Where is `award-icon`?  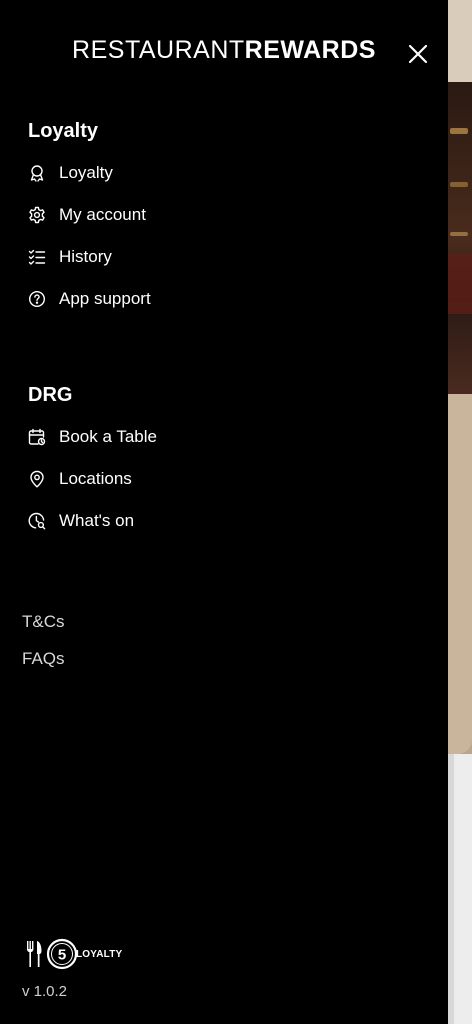
award-icon is located at coordinates (37, 173).